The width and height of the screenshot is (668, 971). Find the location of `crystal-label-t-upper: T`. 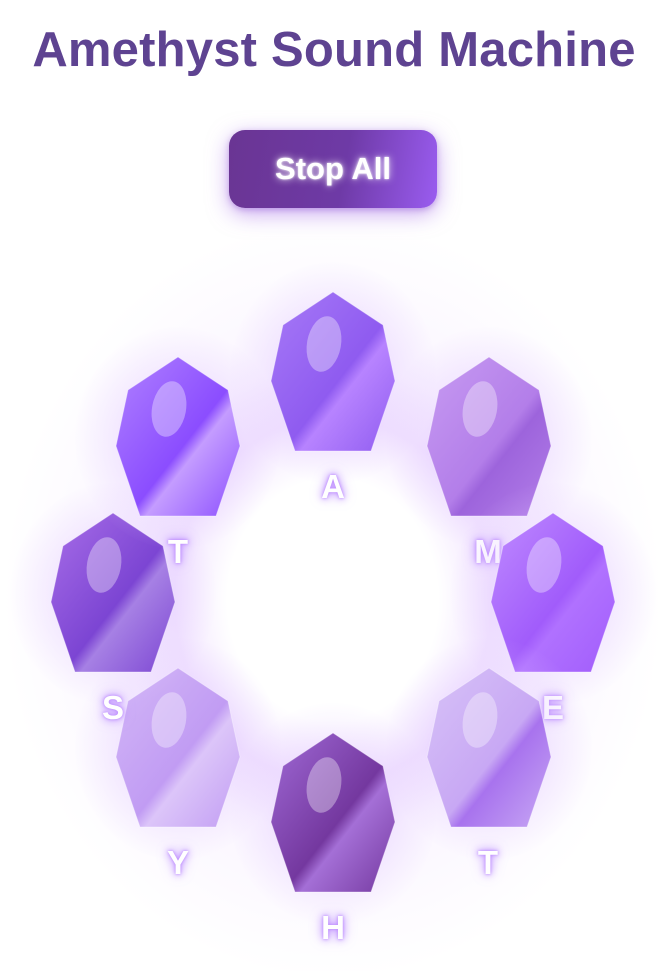

crystal-label-t-upper: T is located at coordinates (178, 551).